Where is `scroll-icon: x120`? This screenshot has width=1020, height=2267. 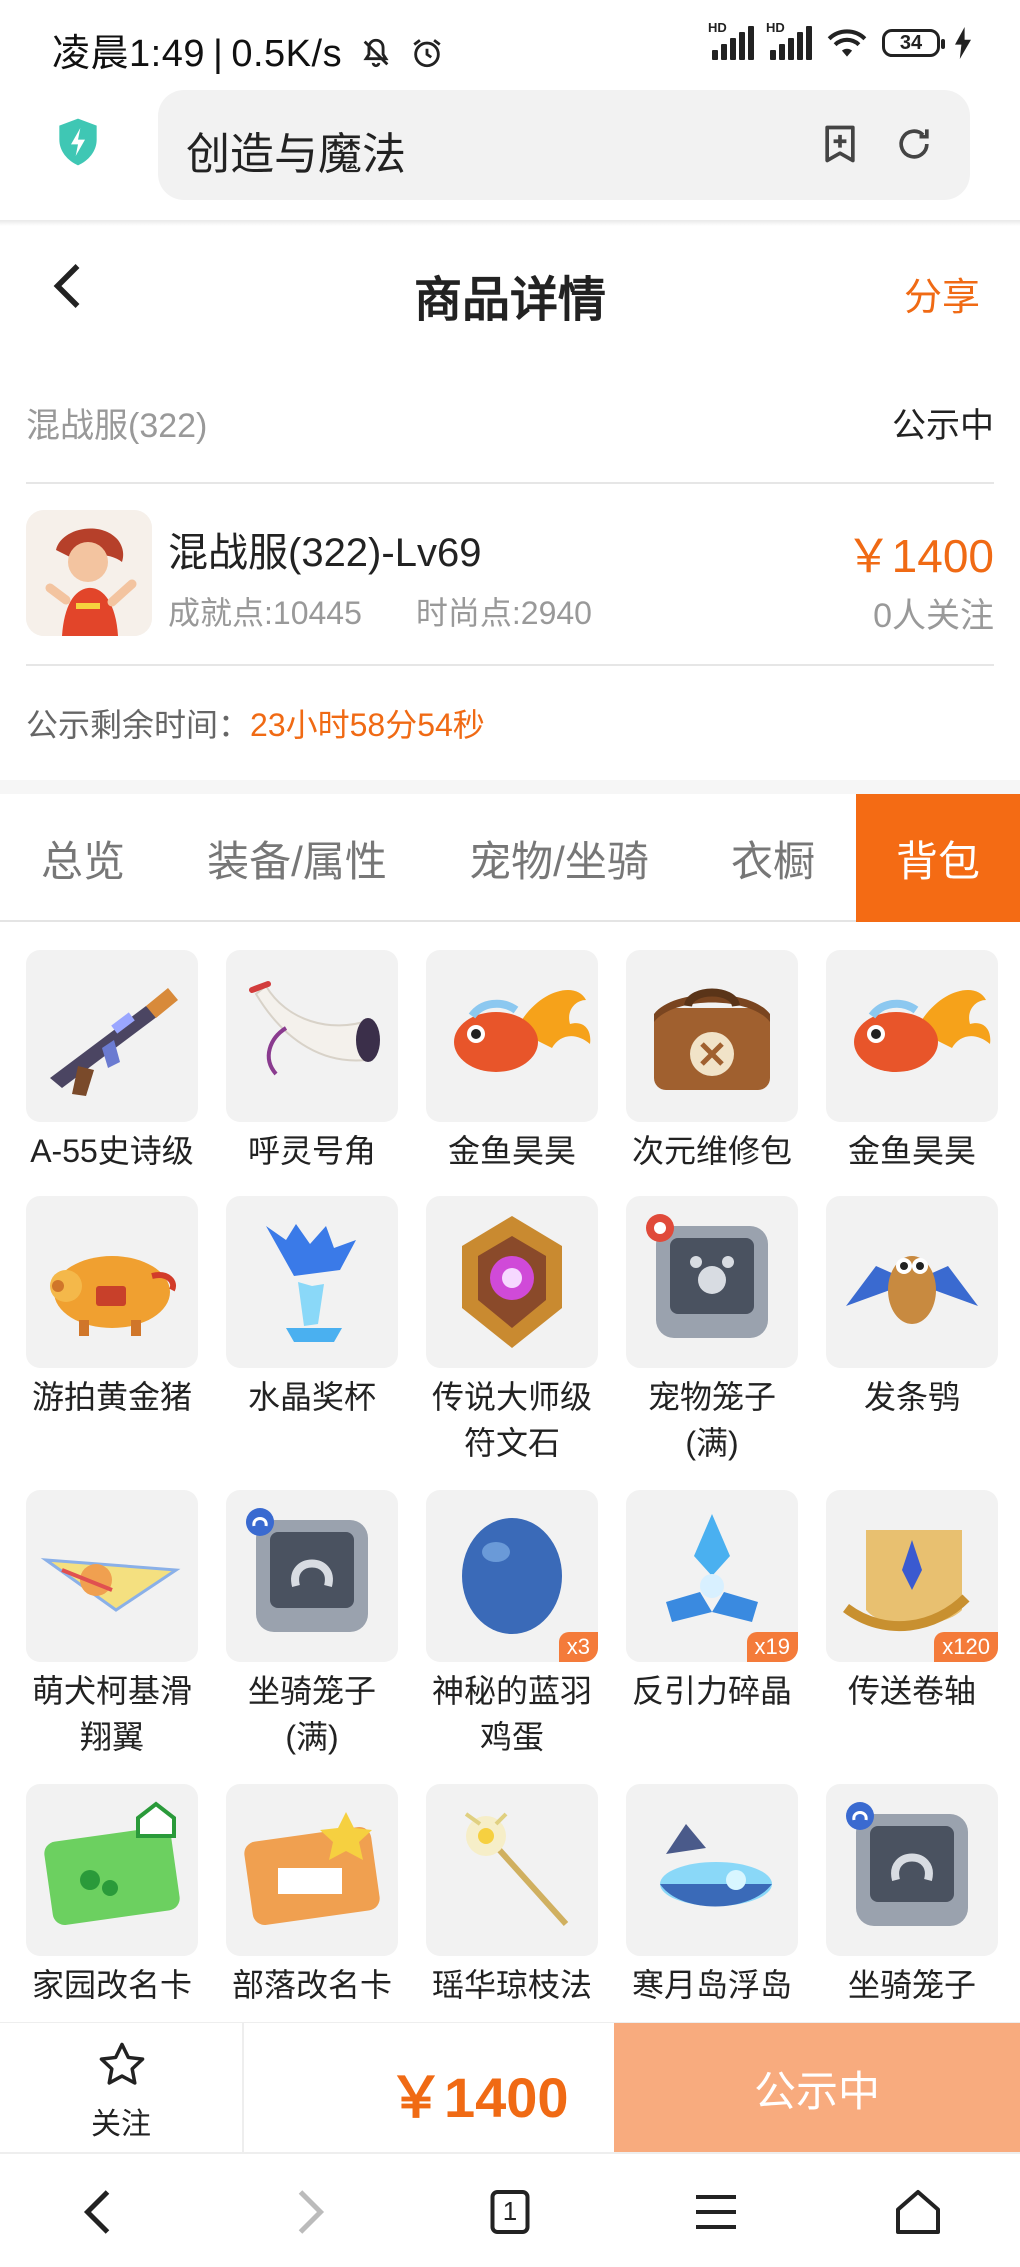
scroll-icon: x120 is located at coordinates (912, 1576).